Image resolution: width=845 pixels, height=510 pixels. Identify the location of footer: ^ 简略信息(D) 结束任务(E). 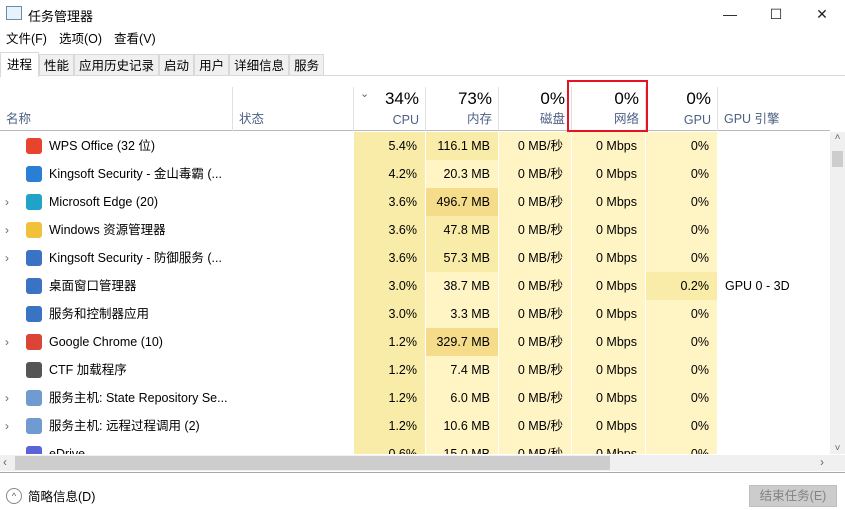
(422, 491).